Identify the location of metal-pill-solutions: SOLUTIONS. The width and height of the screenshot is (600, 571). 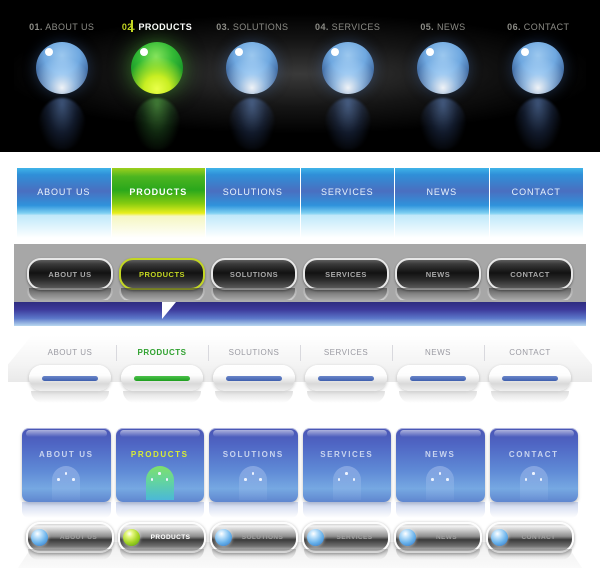
(254, 274).